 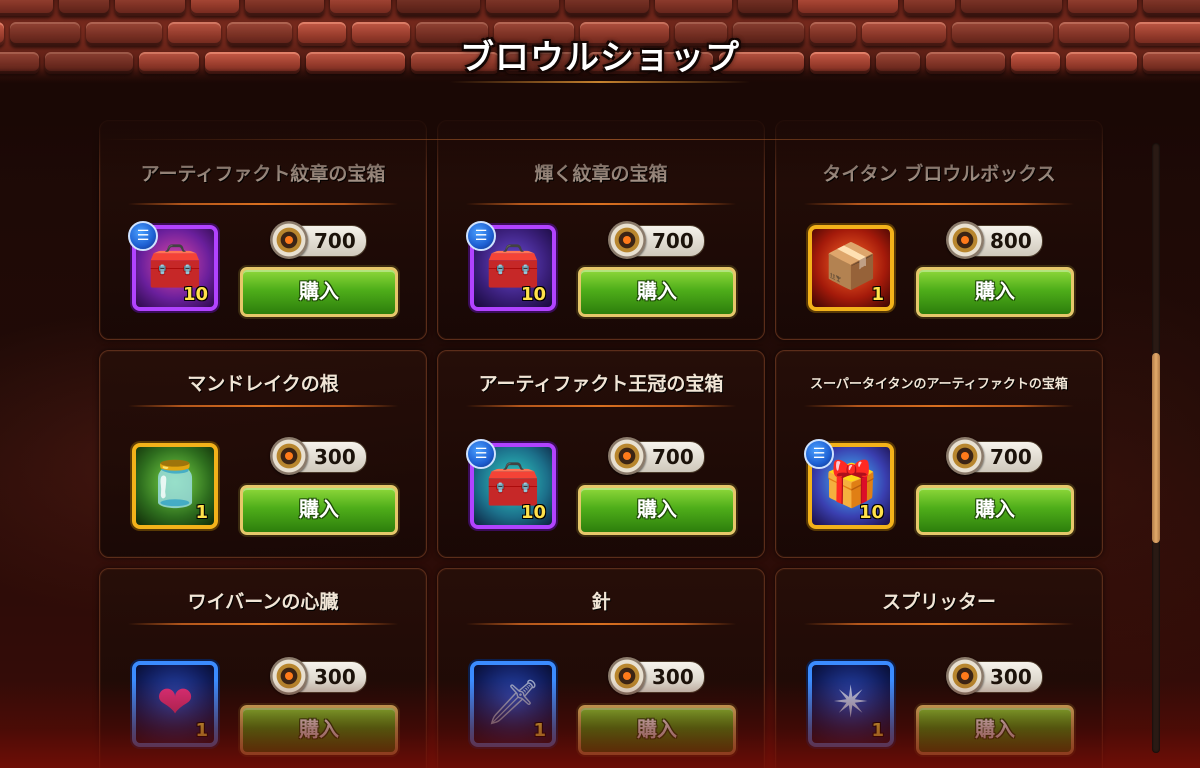 What do you see at coordinates (175, 704) in the screenshot?
I see `wyvern-heart-icon: ❤ 1` at bounding box center [175, 704].